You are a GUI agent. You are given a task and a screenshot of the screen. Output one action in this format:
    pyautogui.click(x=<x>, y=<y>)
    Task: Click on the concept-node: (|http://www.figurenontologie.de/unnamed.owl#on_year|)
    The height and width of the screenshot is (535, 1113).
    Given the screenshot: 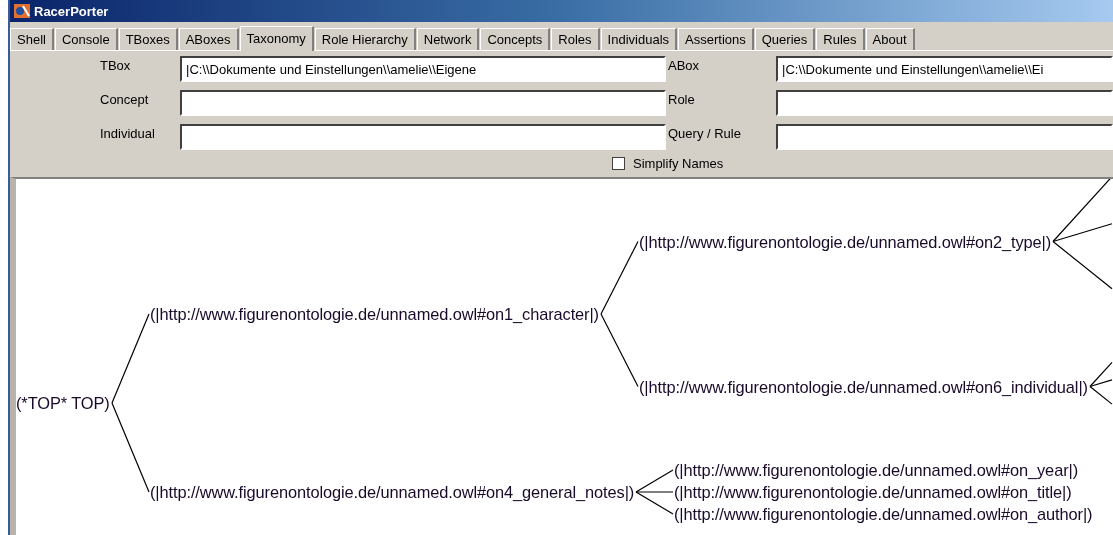 What is the action you would take?
    pyautogui.click(x=876, y=470)
    